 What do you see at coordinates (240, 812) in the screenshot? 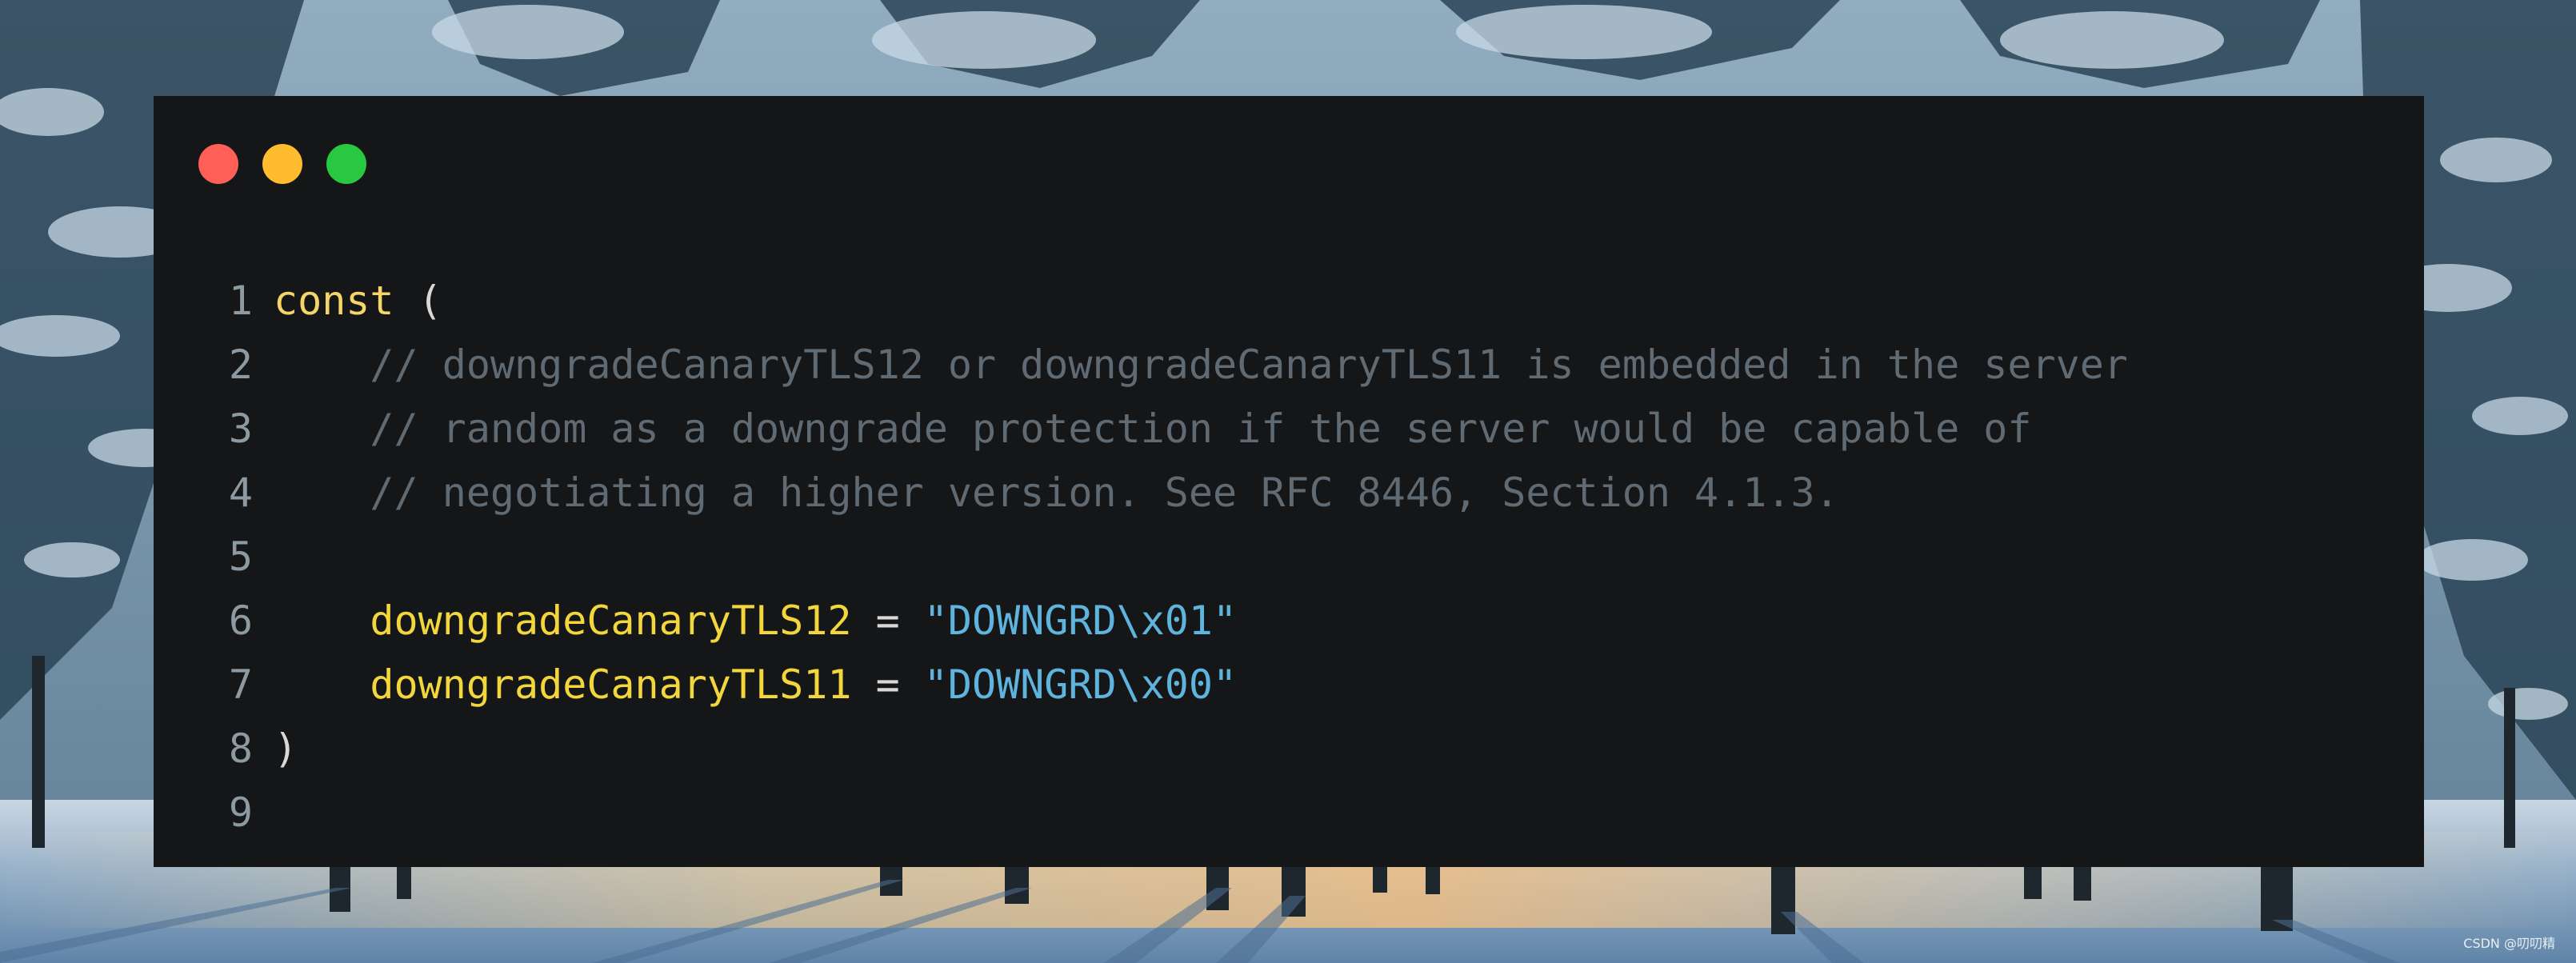
I see `line-number: 9` at bounding box center [240, 812].